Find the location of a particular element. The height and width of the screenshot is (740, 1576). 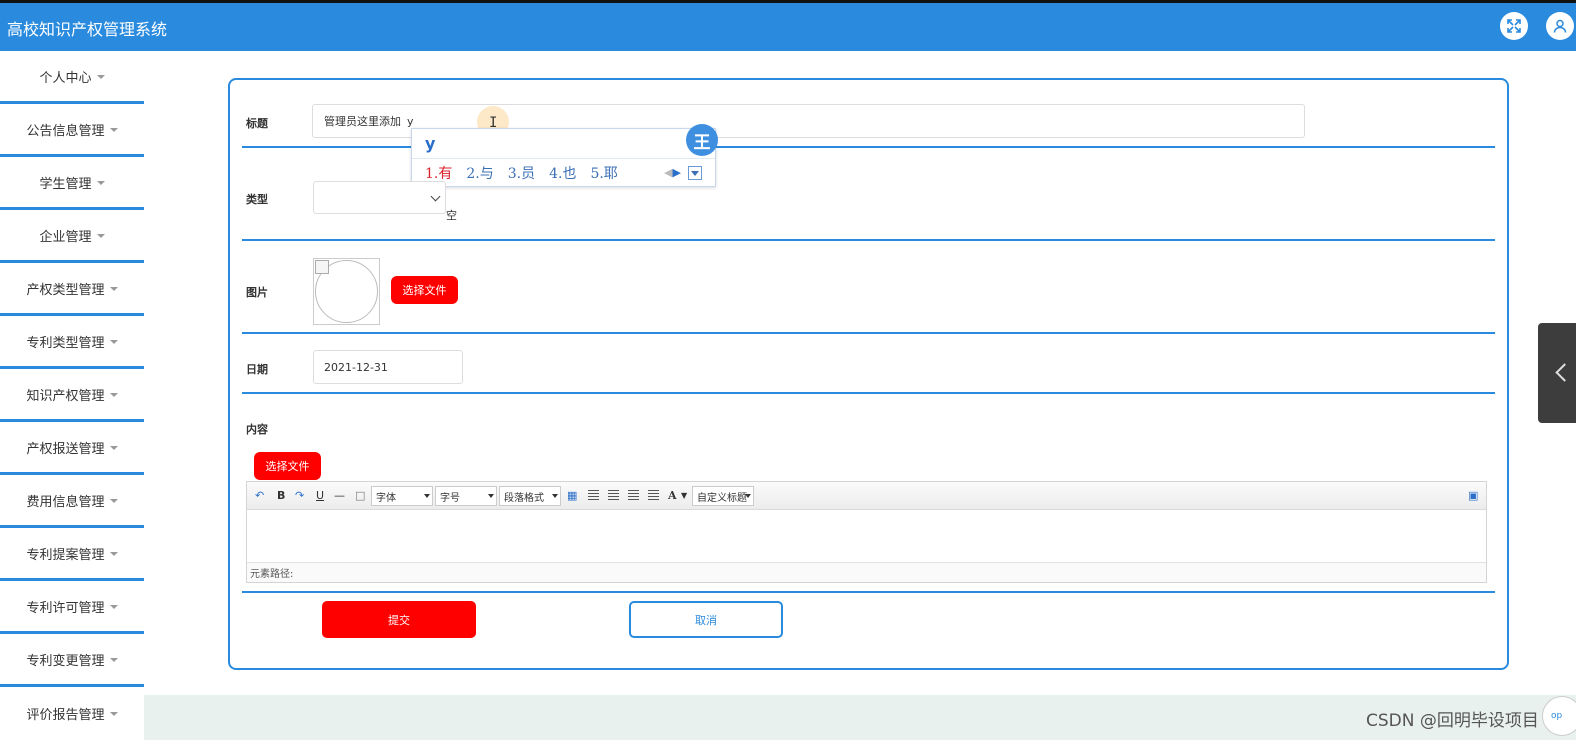

type-select is located at coordinates (379, 197).